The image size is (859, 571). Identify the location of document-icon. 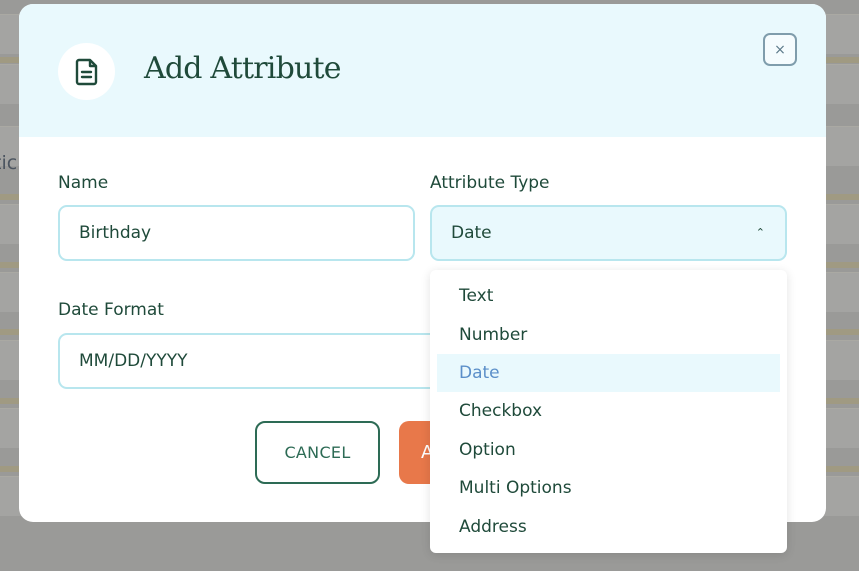
(86, 71).